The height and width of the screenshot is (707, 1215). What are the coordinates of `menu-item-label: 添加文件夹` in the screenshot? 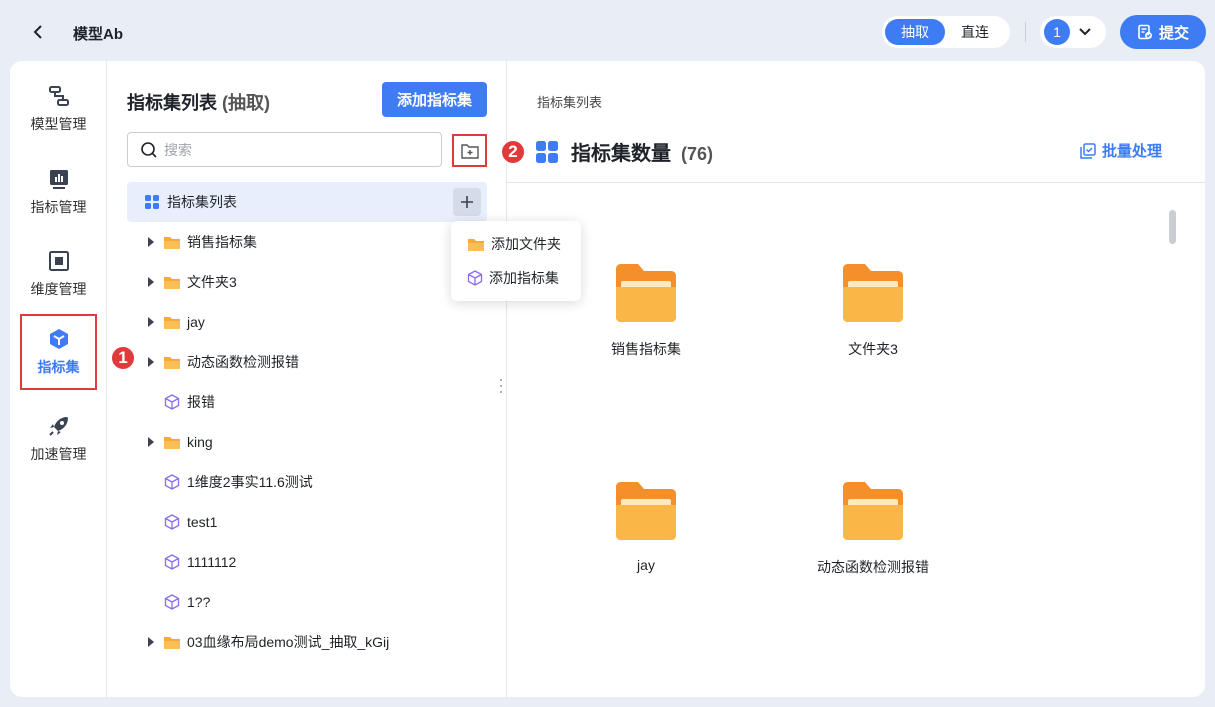 It's located at (526, 244).